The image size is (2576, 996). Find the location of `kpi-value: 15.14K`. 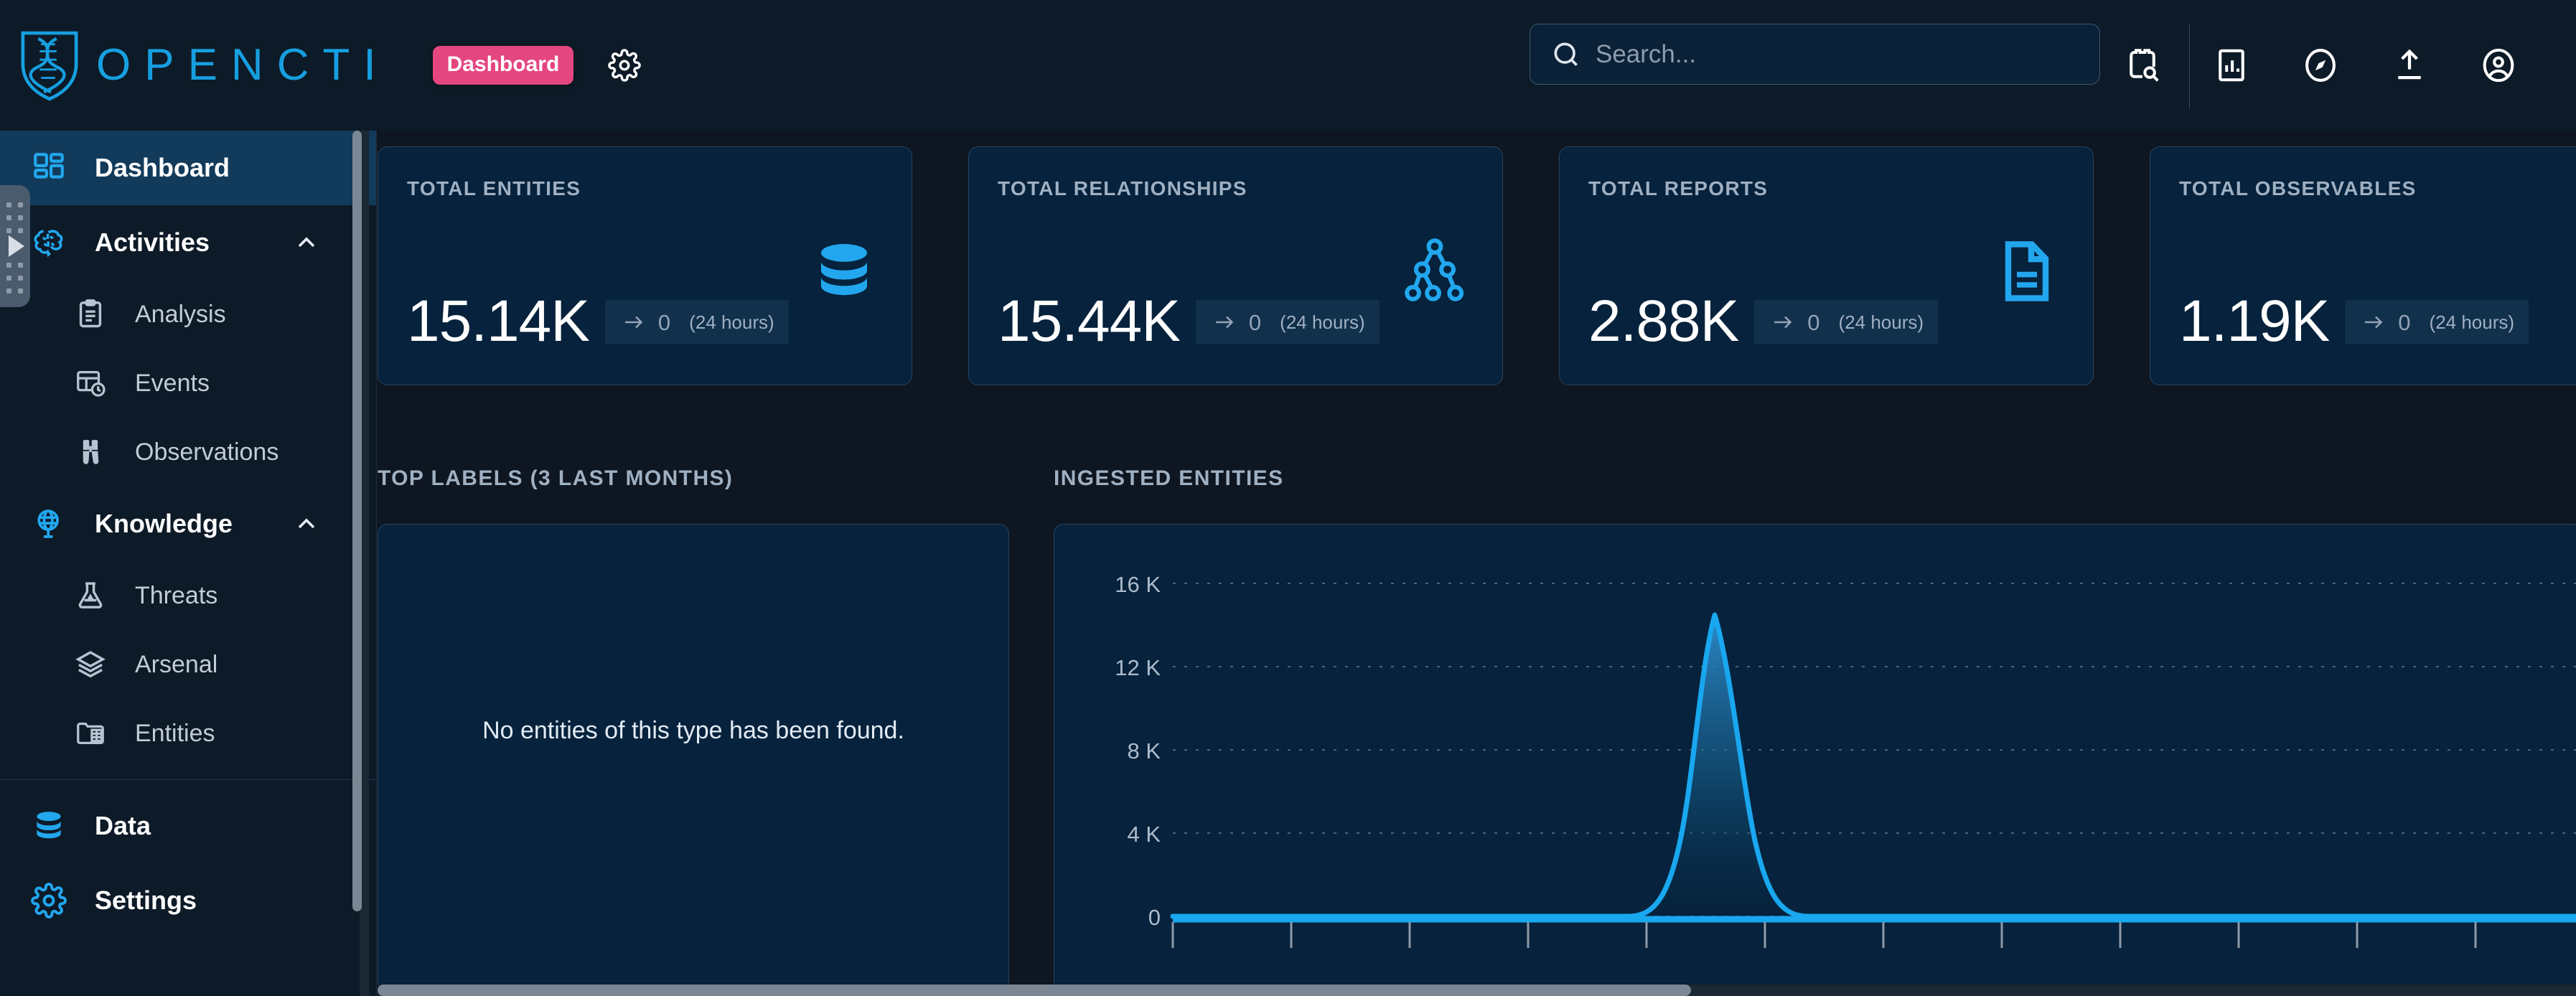

kpi-value: 15.14K is located at coordinates (499, 321).